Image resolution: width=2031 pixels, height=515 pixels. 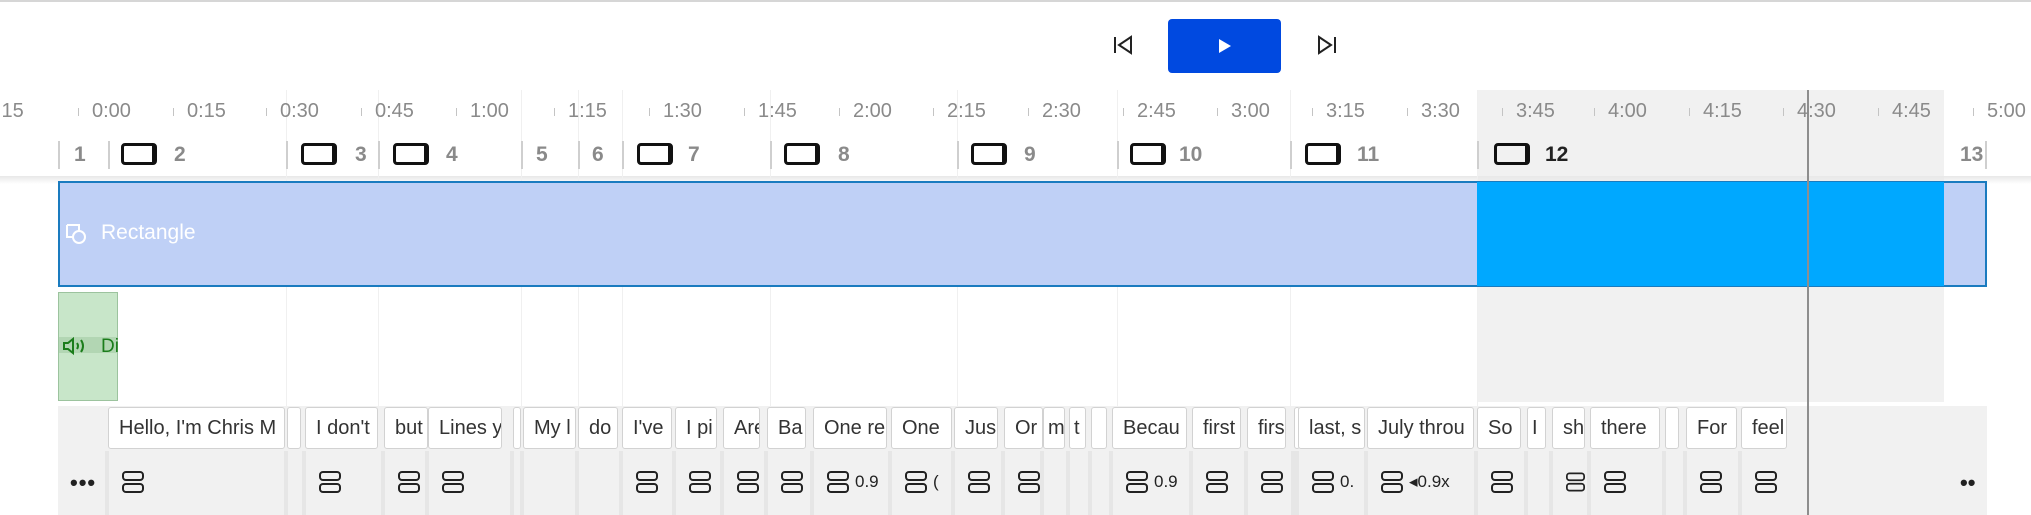 What do you see at coordinates (1764, 428) in the screenshot?
I see `caption-segment: feel` at bounding box center [1764, 428].